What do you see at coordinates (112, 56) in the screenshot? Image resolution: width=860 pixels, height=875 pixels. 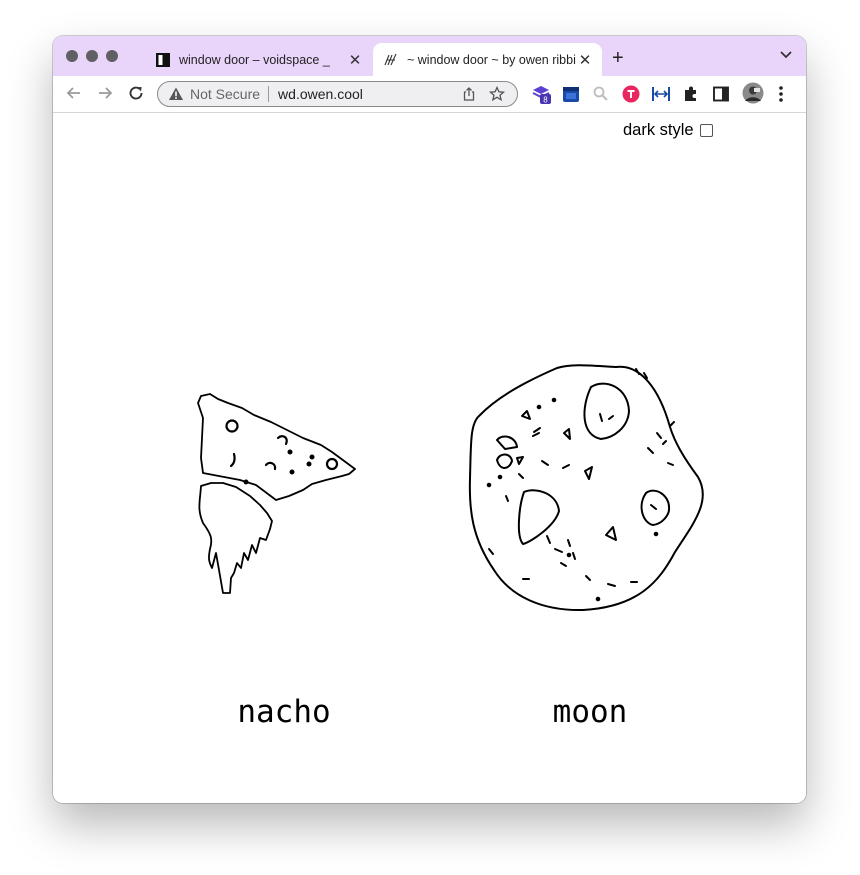 I see `zoom-window-button` at bounding box center [112, 56].